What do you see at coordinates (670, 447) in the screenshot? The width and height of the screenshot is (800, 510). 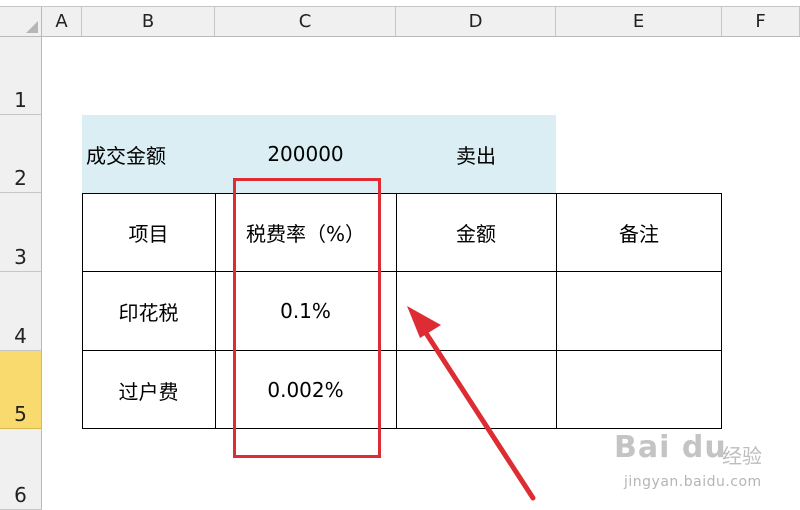 I see `baidu-logo: Bai du` at bounding box center [670, 447].